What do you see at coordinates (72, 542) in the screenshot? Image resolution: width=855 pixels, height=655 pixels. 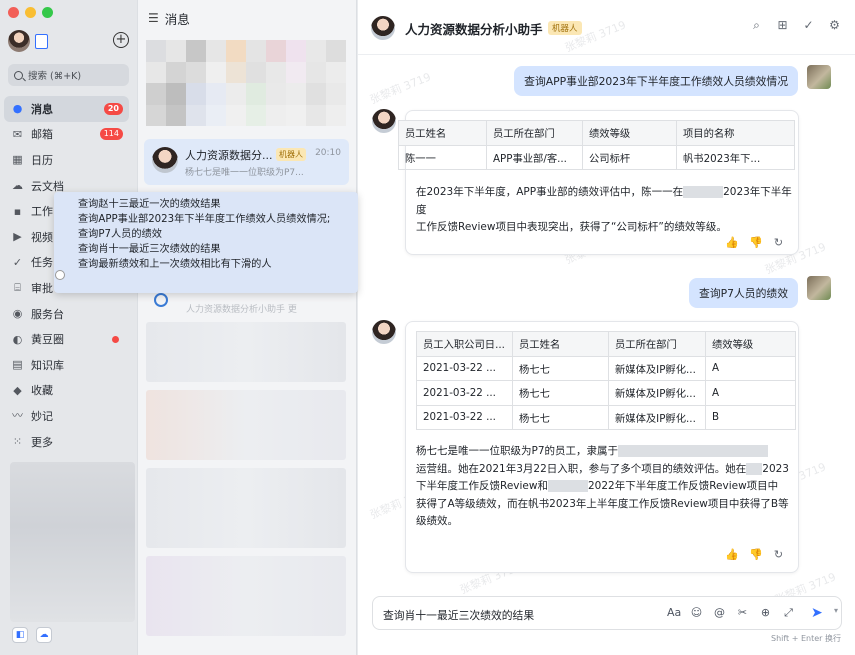 I see `blurred-region` at bounding box center [72, 542].